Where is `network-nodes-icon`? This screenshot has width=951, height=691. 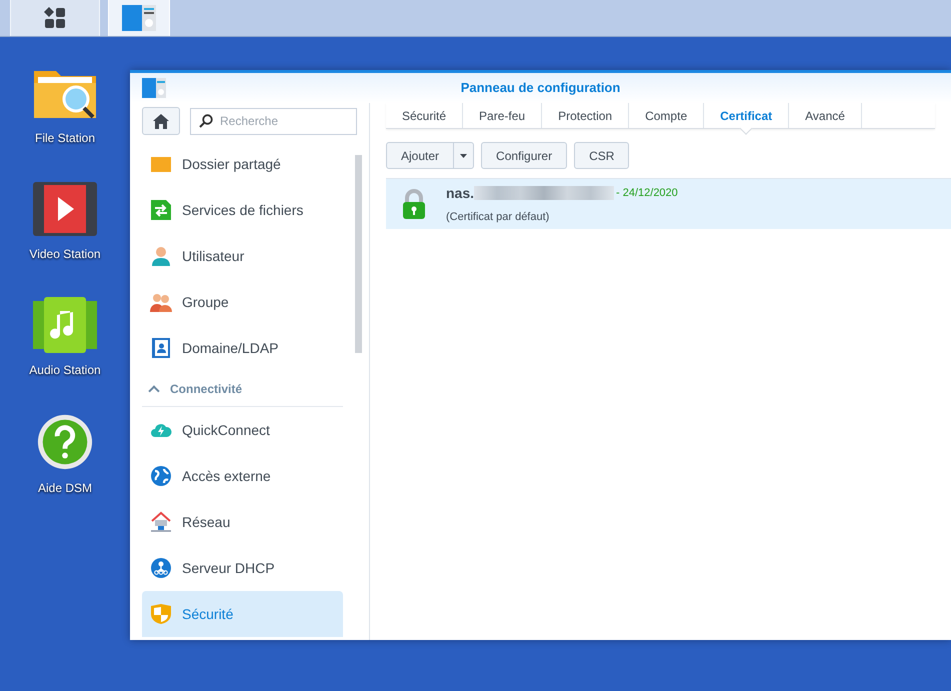 network-nodes-icon is located at coordinates (161, 568).